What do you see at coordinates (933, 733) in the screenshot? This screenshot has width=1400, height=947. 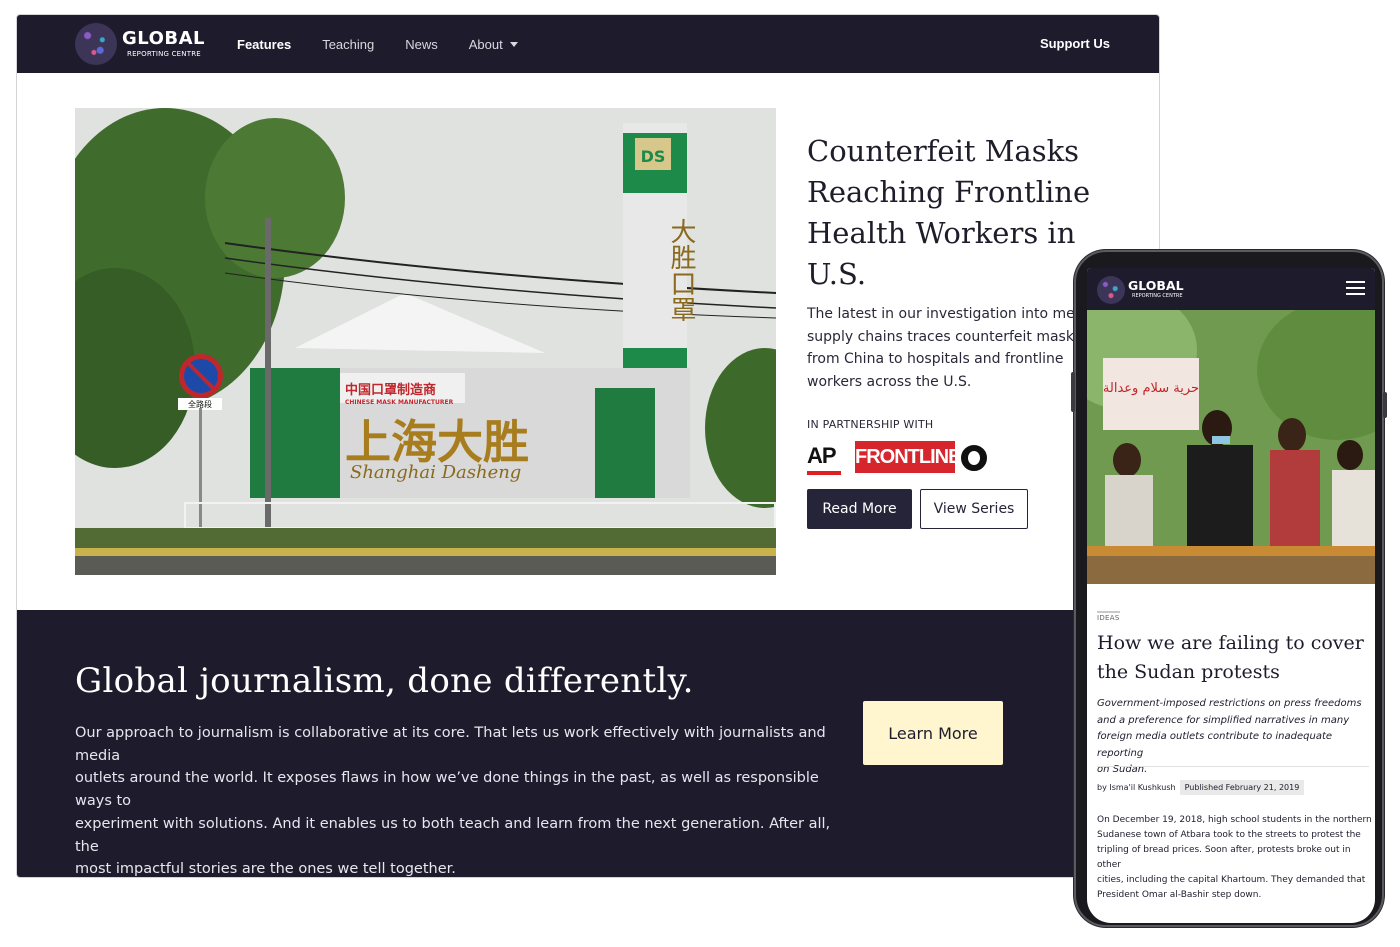 I see `learn-more-button: Learn More` at bounding box center [933, 733].